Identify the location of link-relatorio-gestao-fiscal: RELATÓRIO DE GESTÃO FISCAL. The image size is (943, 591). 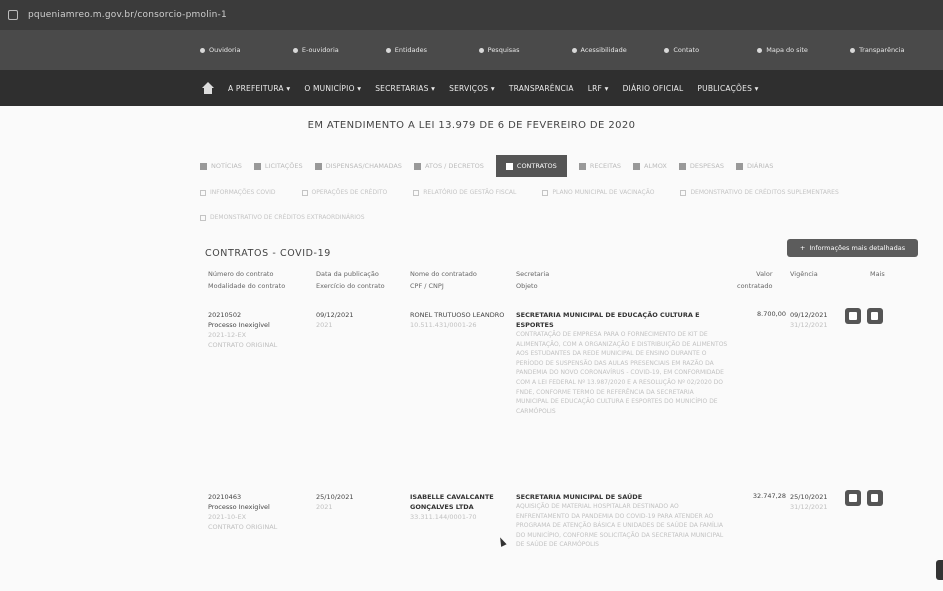
(464, 192).